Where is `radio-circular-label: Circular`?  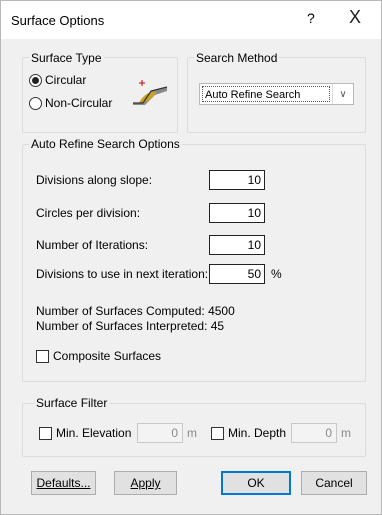
radio-circular-label: Circular is located at coordinates (66, 80).